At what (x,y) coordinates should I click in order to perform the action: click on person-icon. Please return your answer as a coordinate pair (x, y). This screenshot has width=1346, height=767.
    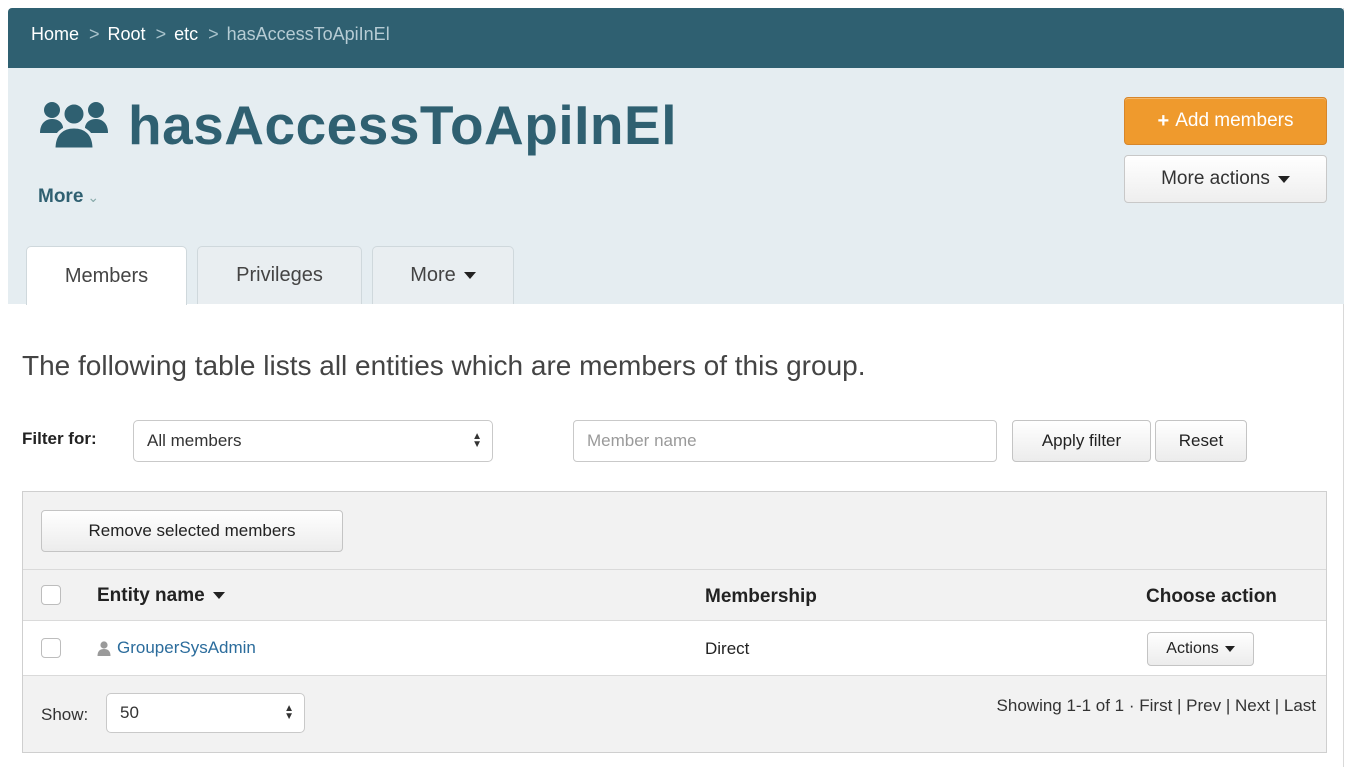
    Looking at the image, I should click on (104, 648).